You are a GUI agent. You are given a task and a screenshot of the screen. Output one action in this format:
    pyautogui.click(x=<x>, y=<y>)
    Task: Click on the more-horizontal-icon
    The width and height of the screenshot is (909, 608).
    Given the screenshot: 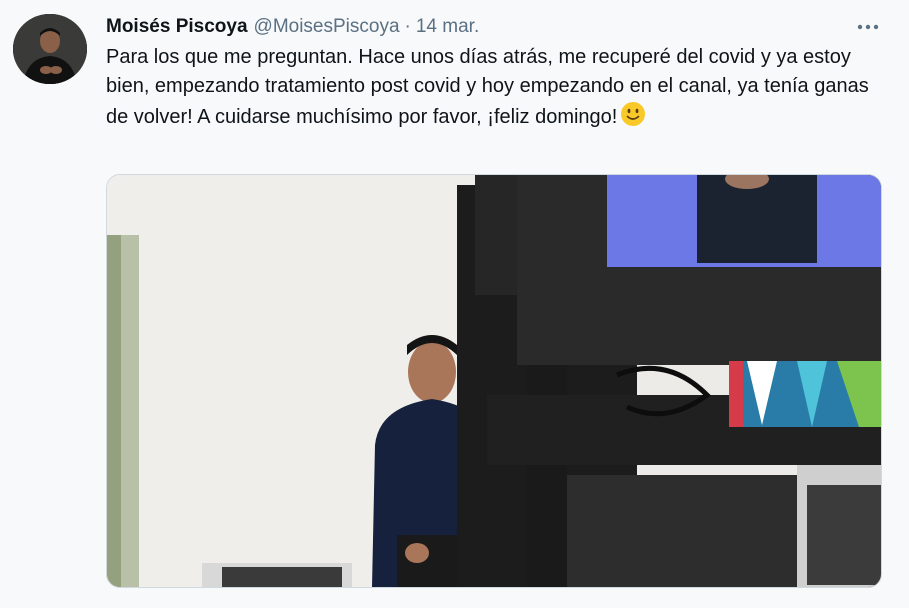 What is the action you would take?
    pyautogui.click(x=868, y=27)
    